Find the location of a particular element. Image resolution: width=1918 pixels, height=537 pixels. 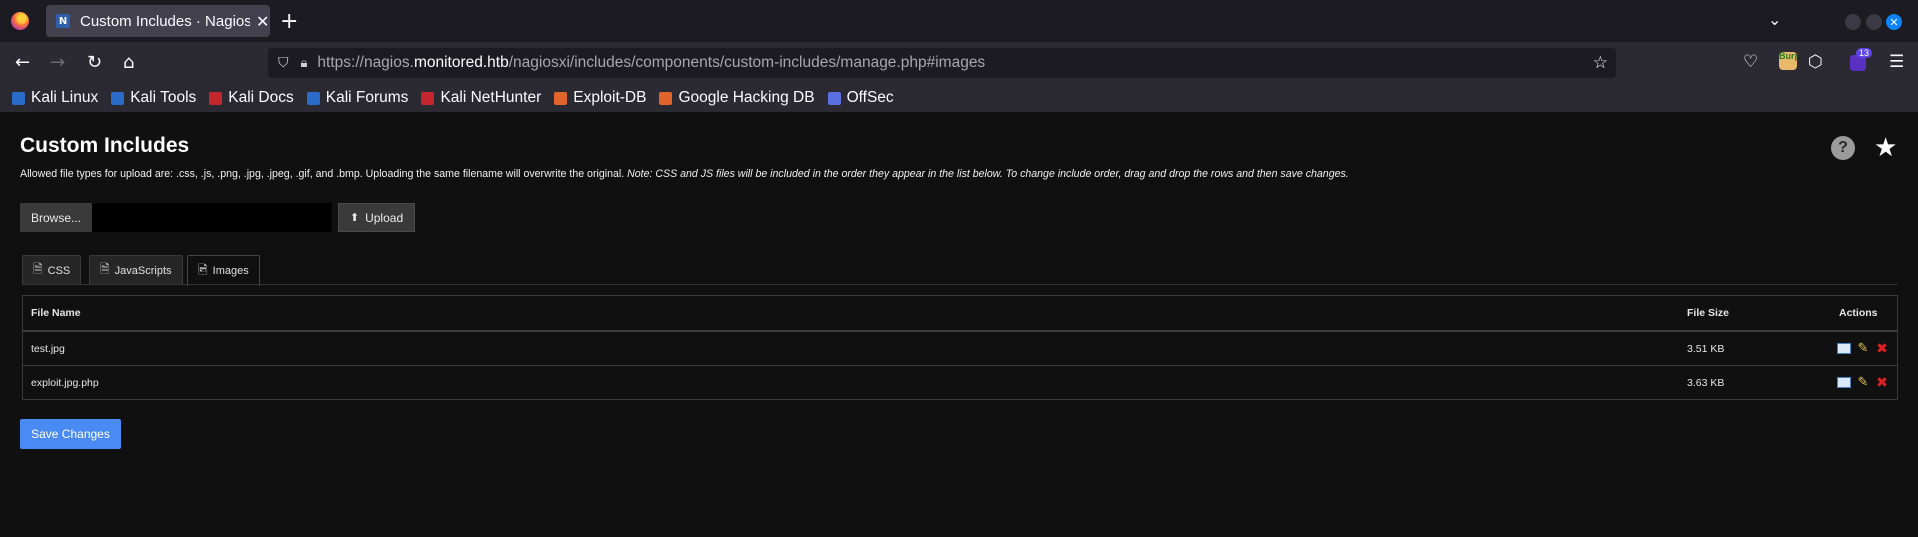

bookmark-item: Kali Tools is located at coordinates (153, 98).